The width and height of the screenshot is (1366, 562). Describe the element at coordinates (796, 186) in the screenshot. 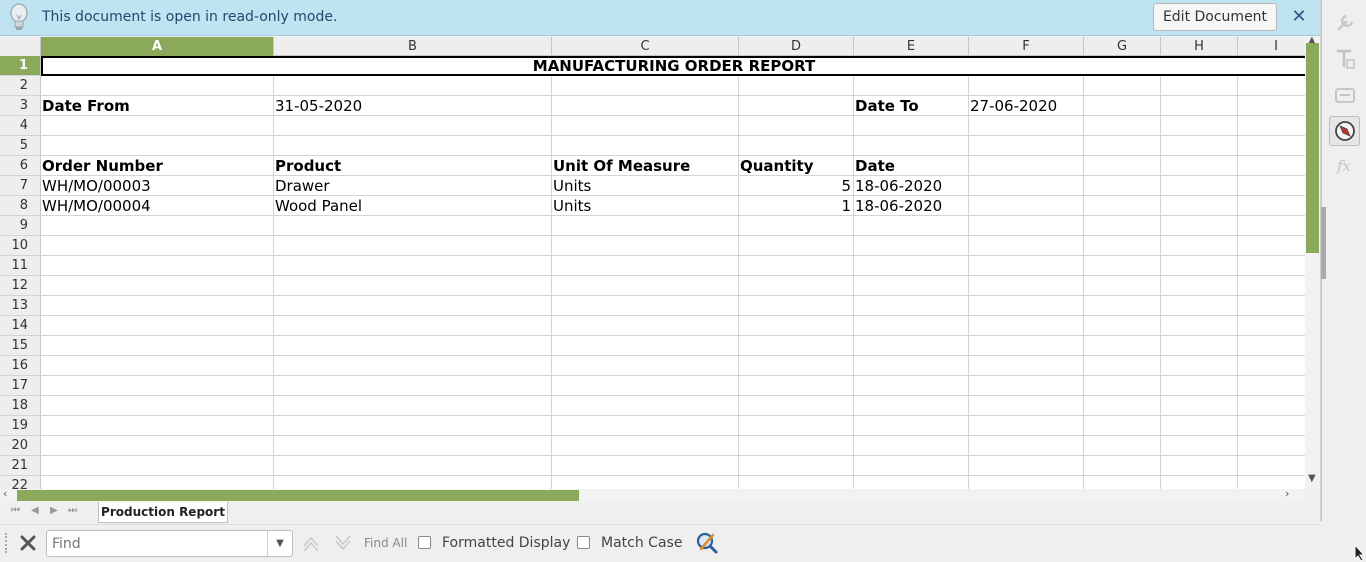

I see `quantity-cell: 5` at that location.